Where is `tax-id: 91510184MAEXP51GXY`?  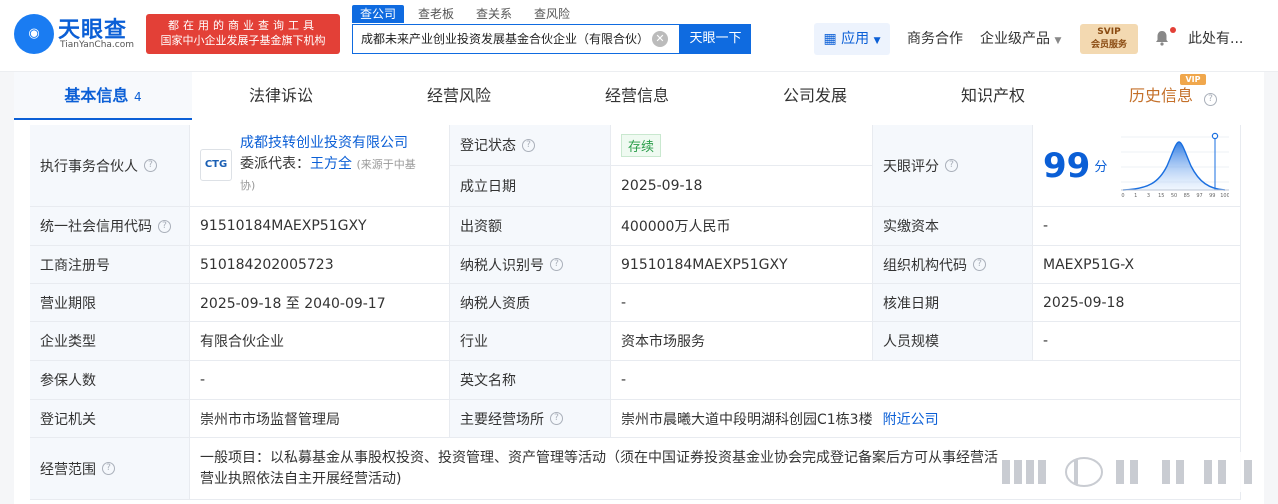
tax-id: 91510184MAEXP51GXY is located at coordinates (742, 265).